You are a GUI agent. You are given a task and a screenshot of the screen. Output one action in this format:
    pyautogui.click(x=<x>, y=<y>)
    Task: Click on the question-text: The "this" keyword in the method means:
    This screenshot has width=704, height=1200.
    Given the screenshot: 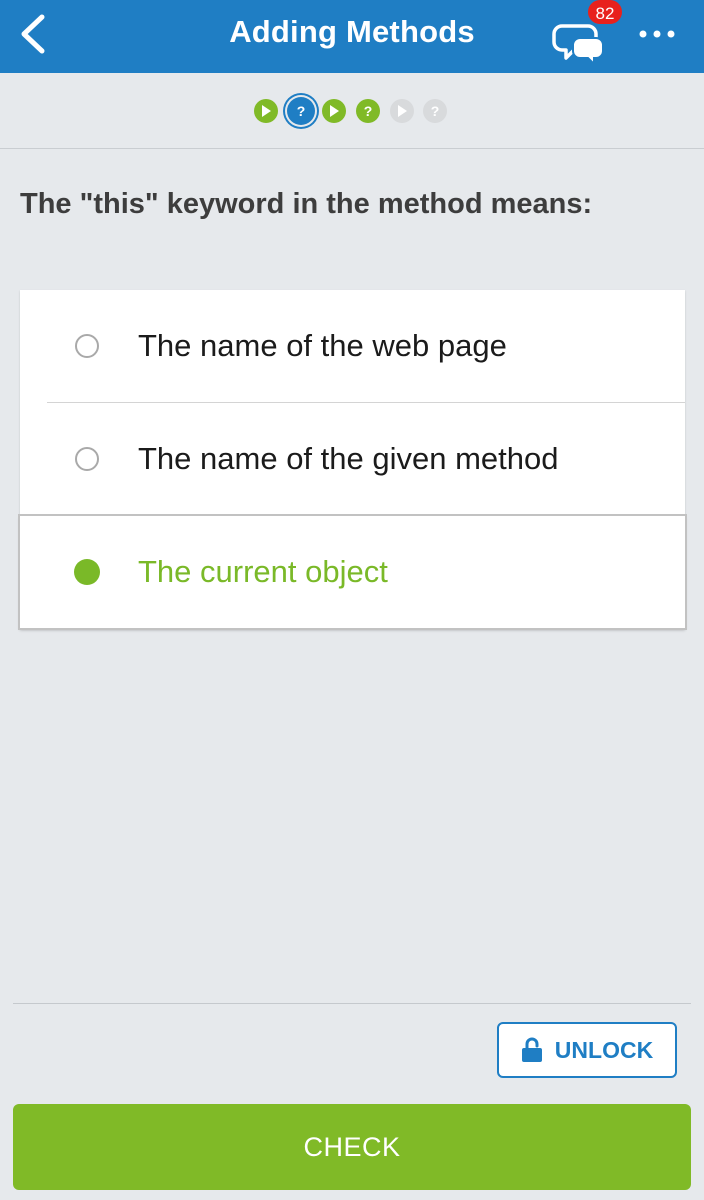 What is the action you would take?
    pyautogui.click(x=306, y=204)
    